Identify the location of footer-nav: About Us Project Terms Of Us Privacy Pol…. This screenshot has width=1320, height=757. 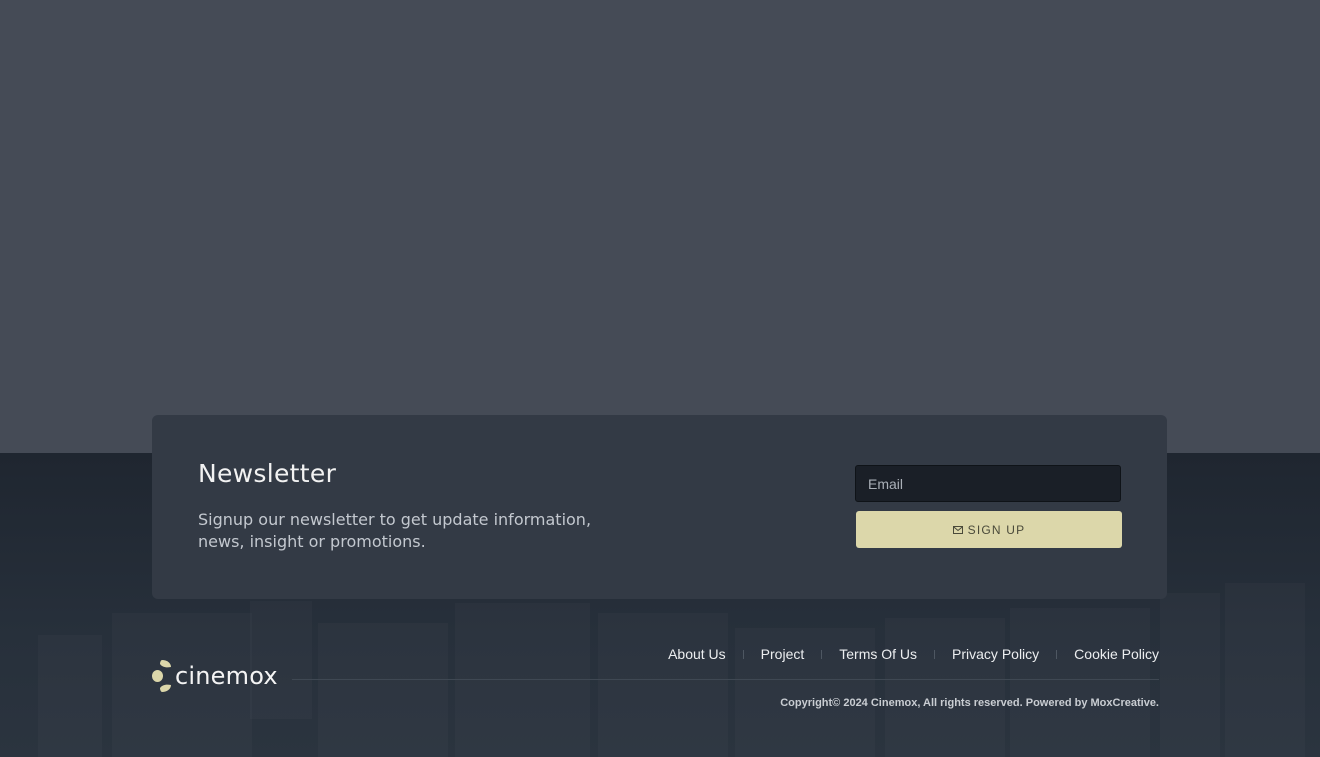
(913, 654).